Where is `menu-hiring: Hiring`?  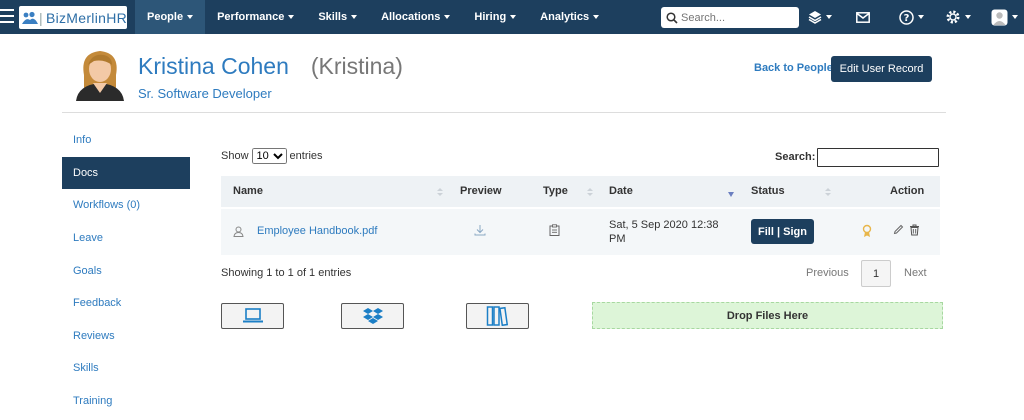
menu-hiring: Hiring is located at coordinates (495, 17).